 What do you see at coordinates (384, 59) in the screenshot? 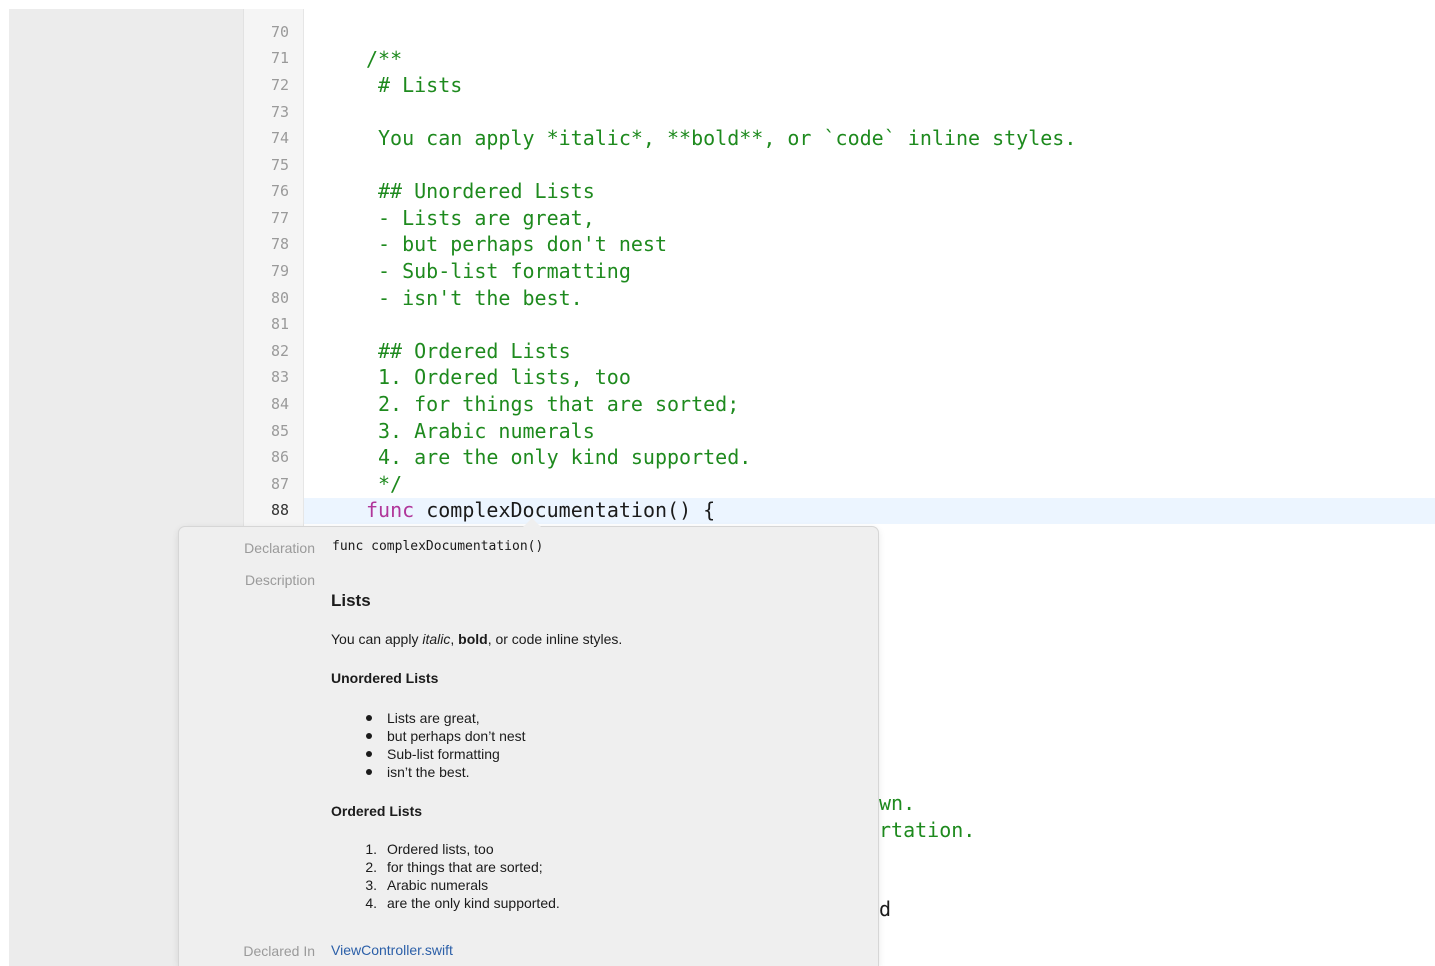
I see `code-line: /**` at bounding box center [384, 59].